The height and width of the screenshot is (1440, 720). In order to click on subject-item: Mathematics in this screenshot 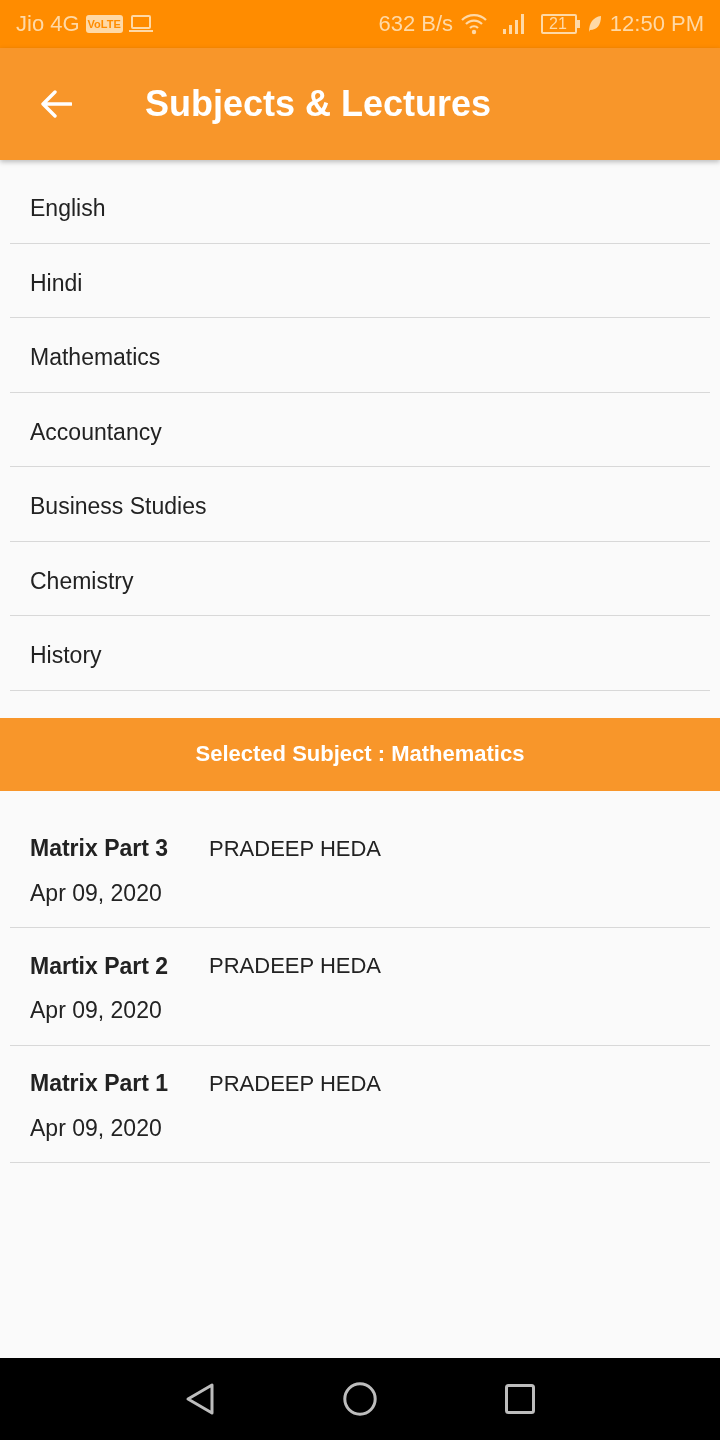, I will do `click(95, 357)`.